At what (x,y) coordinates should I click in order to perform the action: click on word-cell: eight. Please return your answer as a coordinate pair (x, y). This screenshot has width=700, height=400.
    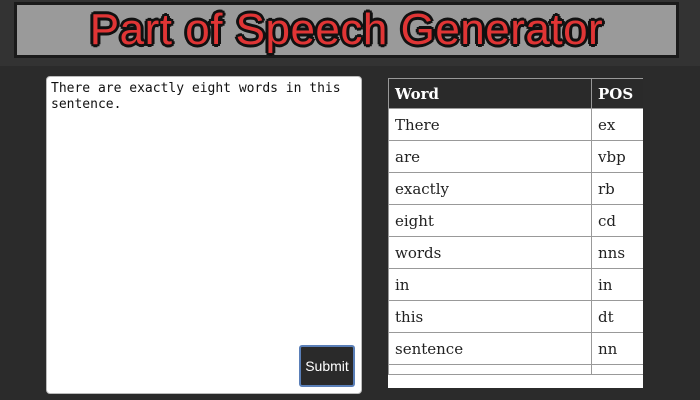
    Looking at the image, I should click on (490, 220).